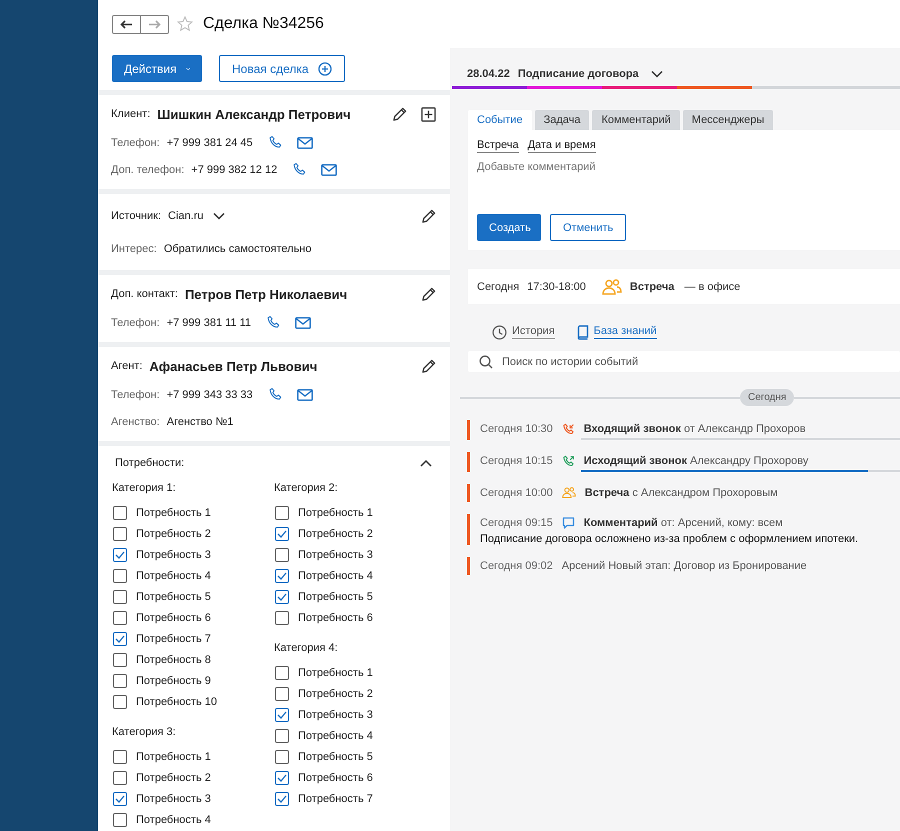  Describe the element at coordinates (173, 798) in the screenshot. I see `need-label: Потребность 3` at that location.